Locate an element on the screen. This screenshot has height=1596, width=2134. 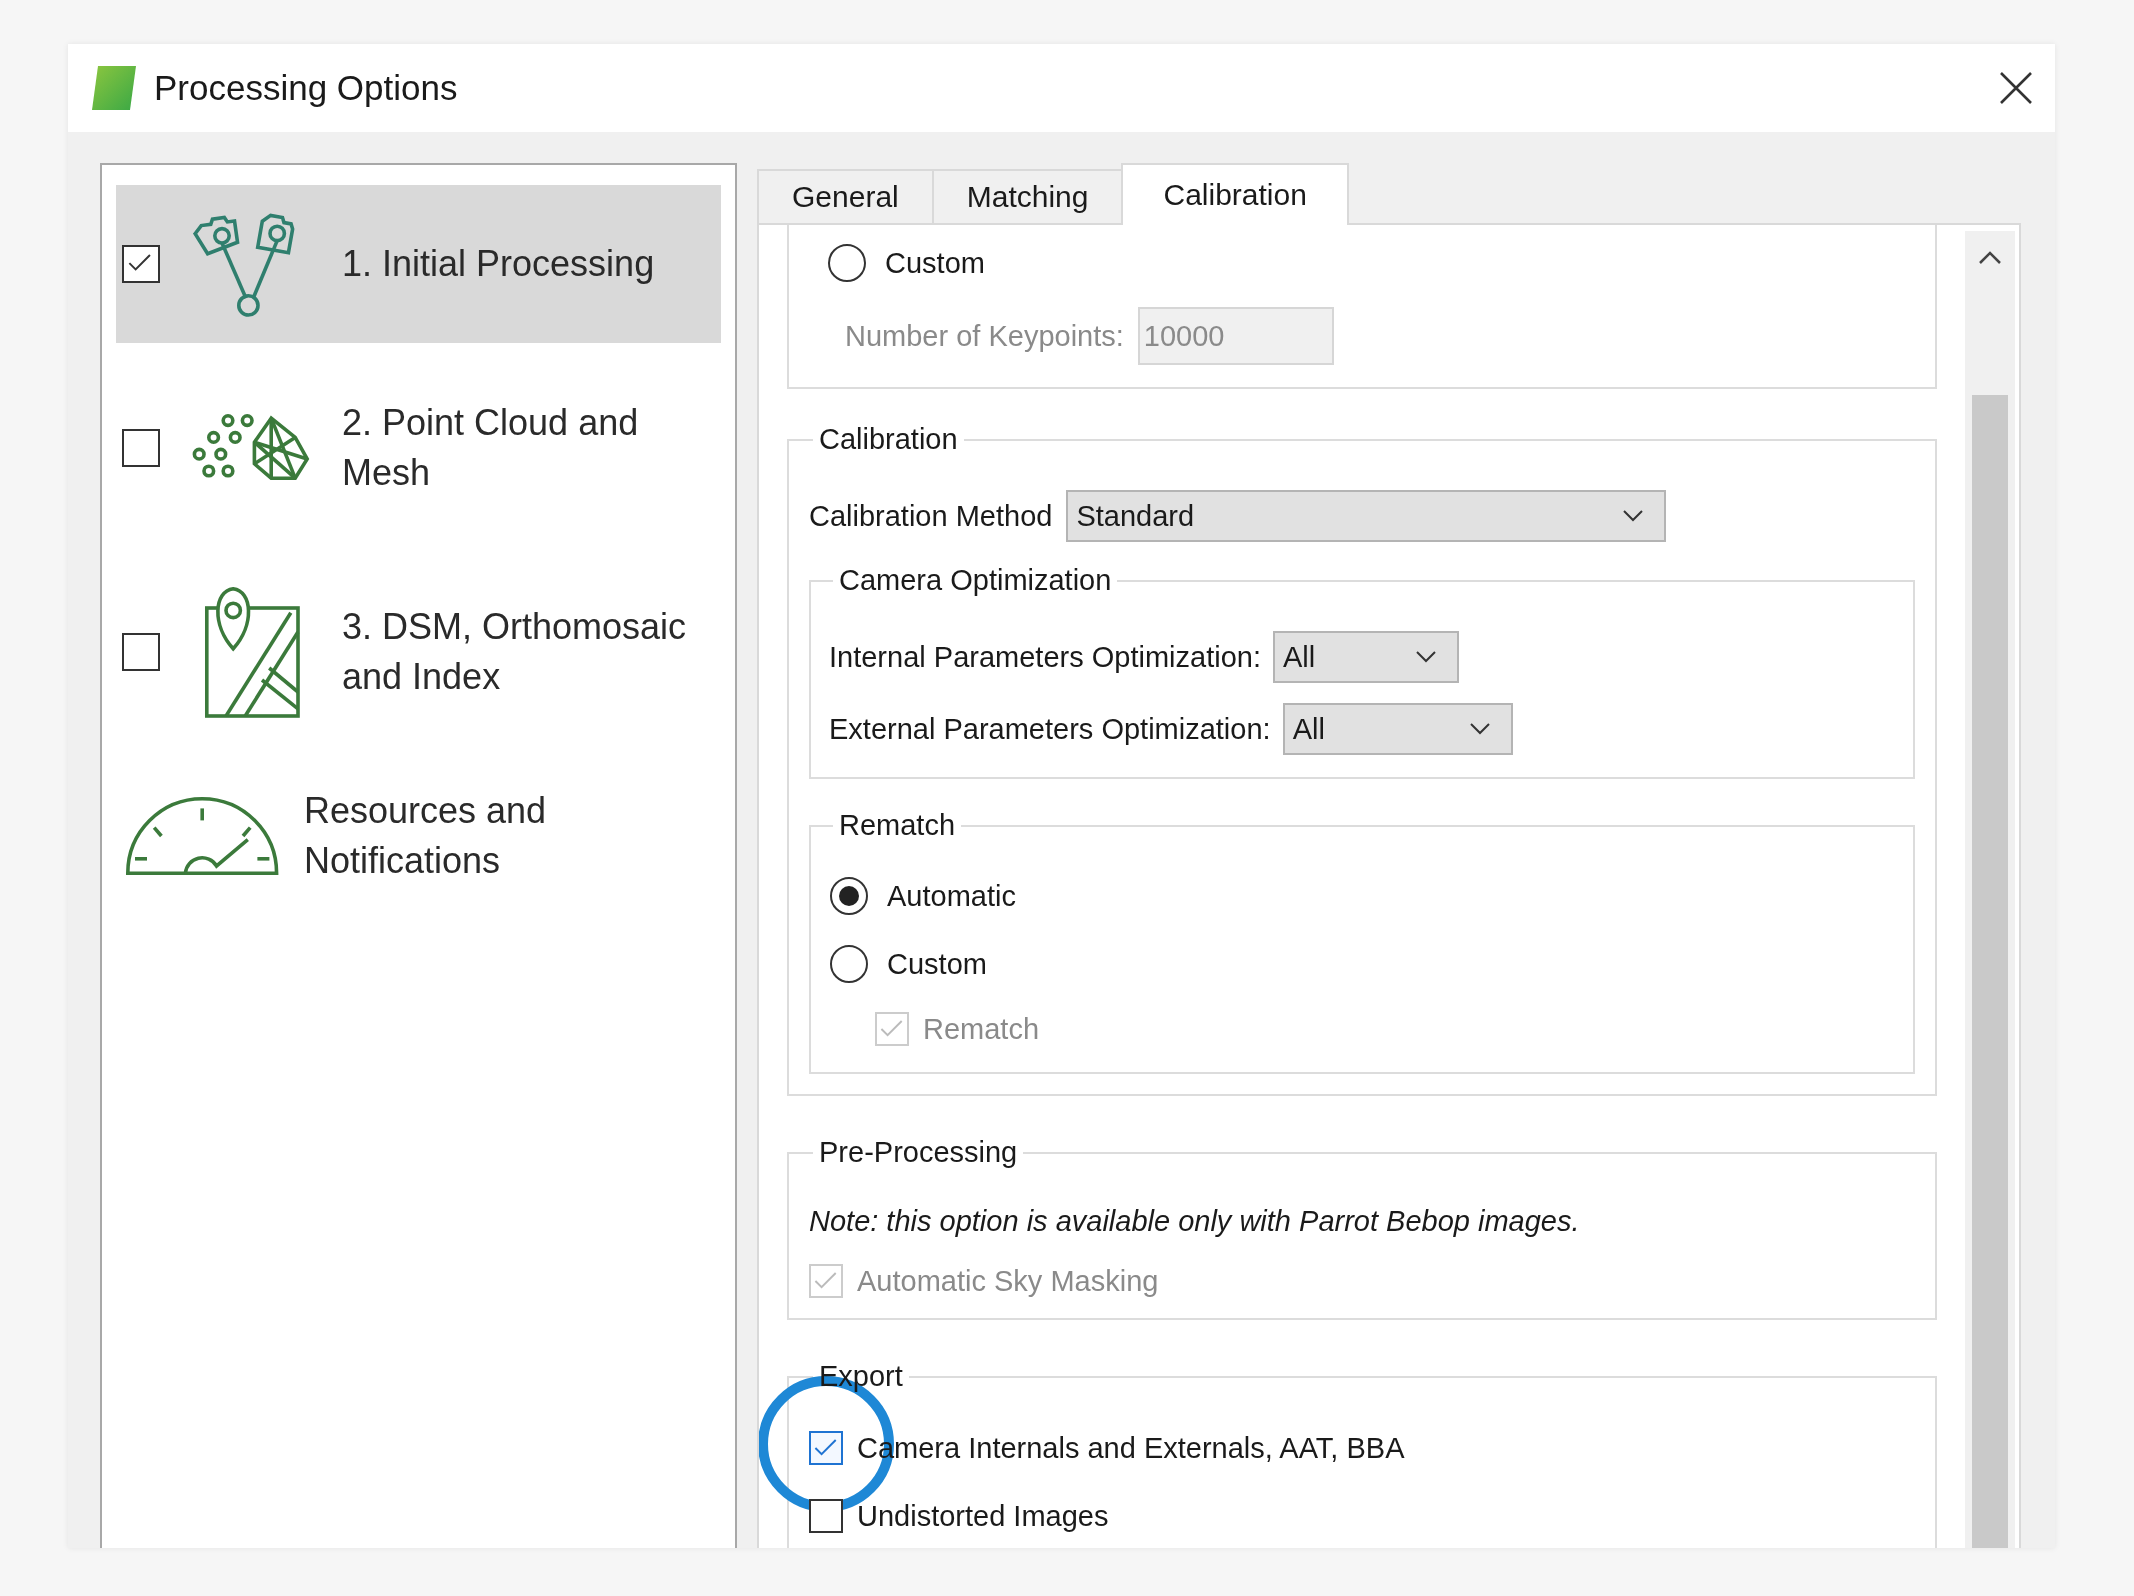
scroll-up-icon is located at coordinates (1990, 257).